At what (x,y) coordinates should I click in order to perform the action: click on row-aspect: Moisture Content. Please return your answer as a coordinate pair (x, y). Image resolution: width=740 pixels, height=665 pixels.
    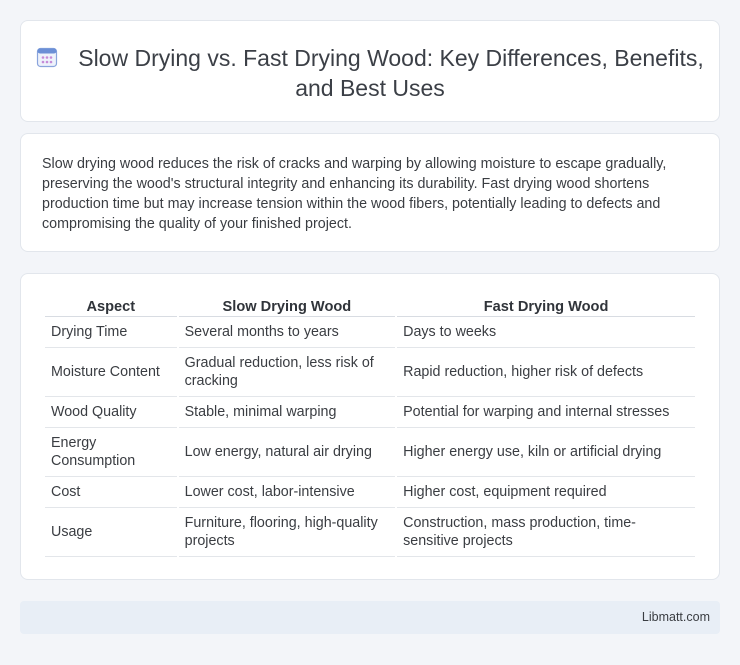
    Looking at the image, I should click on (111, 372).